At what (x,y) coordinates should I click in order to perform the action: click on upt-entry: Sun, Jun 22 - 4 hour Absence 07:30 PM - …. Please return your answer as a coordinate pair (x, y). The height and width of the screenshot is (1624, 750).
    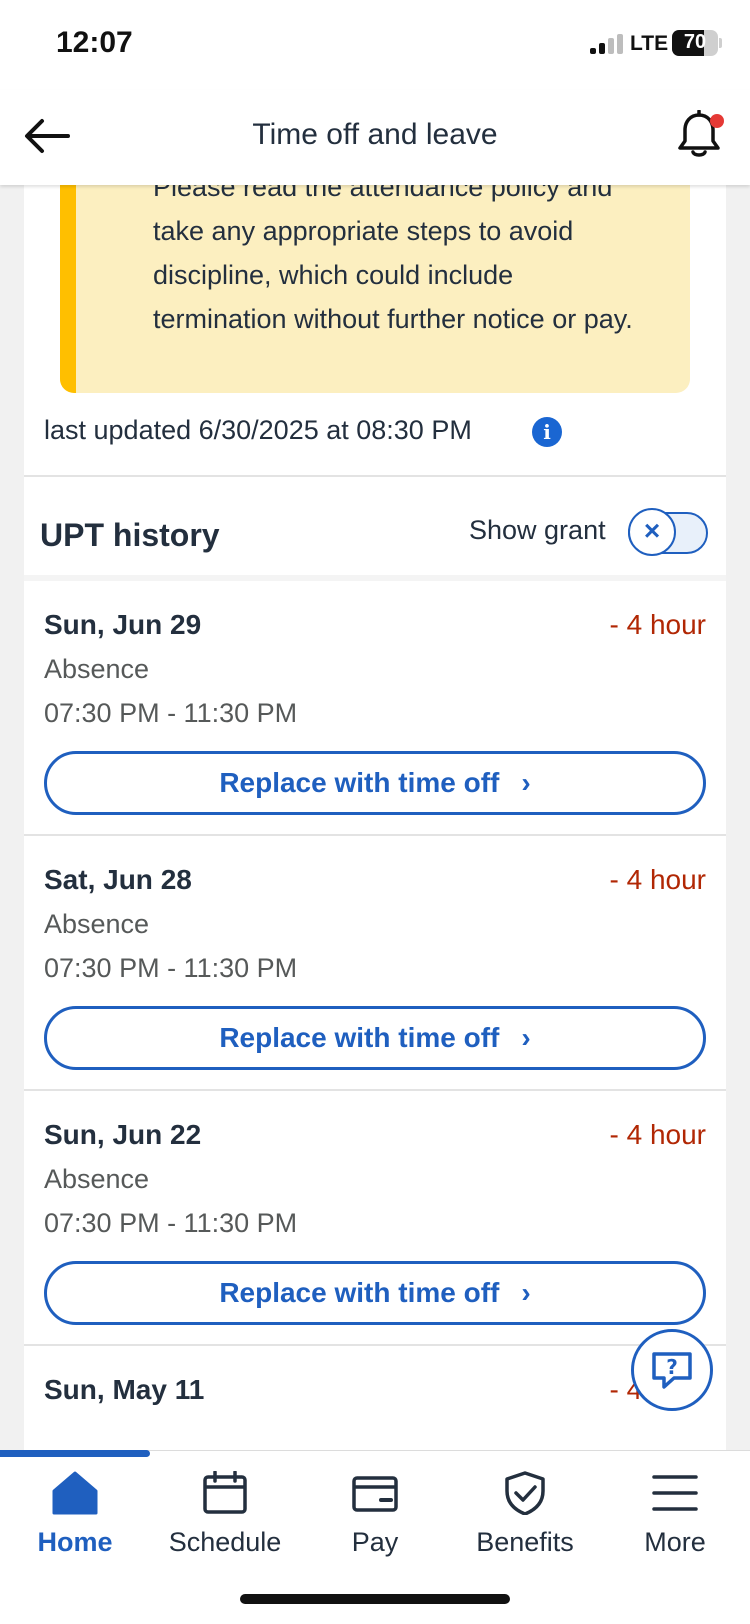
    Looking at the image, I should click on (375, 1218).